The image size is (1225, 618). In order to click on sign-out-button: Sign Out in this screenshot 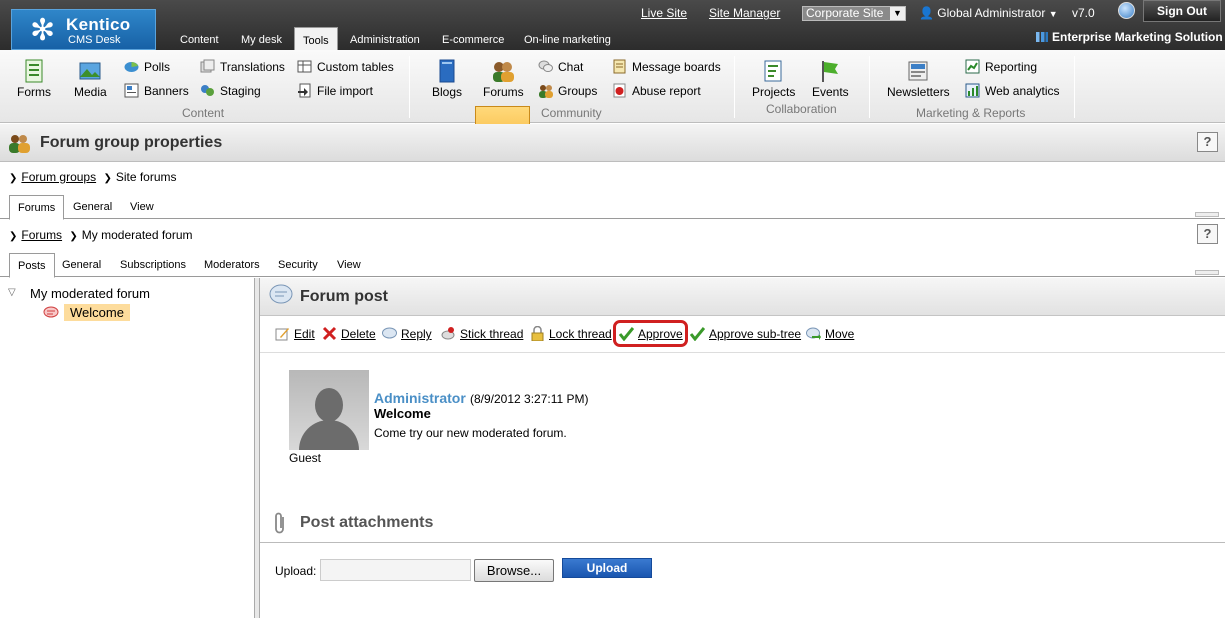, I will do `click(1182, 11)`.